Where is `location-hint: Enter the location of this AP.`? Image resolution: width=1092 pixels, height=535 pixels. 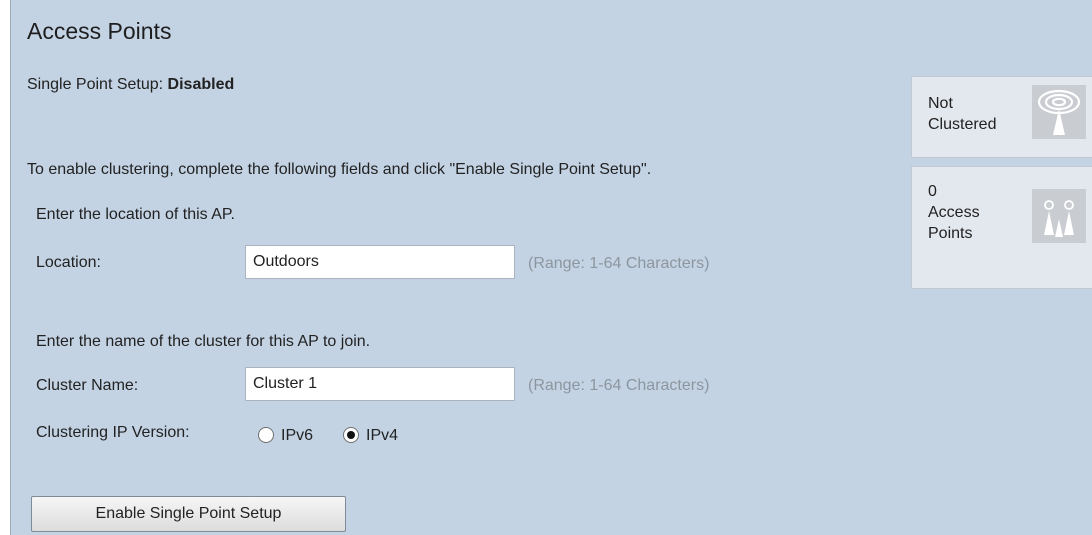
location-hint: Enter the location of this AP. is located at coordinates (135, 214).